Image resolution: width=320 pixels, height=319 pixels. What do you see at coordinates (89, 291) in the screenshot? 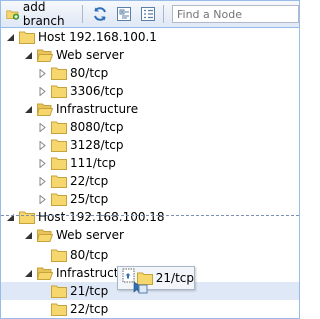
I see `tree-node-label: 21/tcp` at bounding box center [89, 291].